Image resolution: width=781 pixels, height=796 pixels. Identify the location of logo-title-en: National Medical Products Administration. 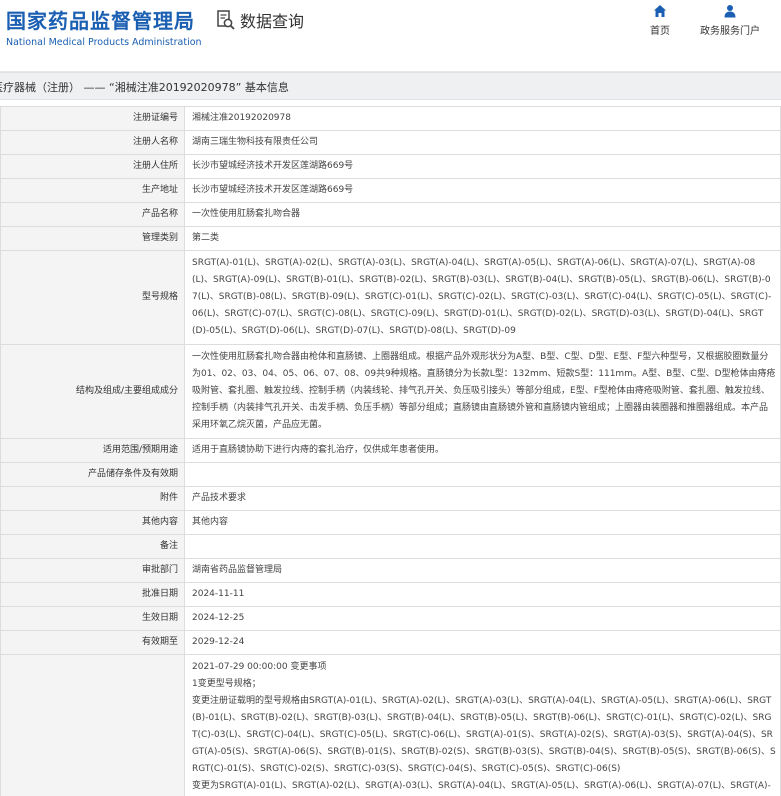
(104, 42).